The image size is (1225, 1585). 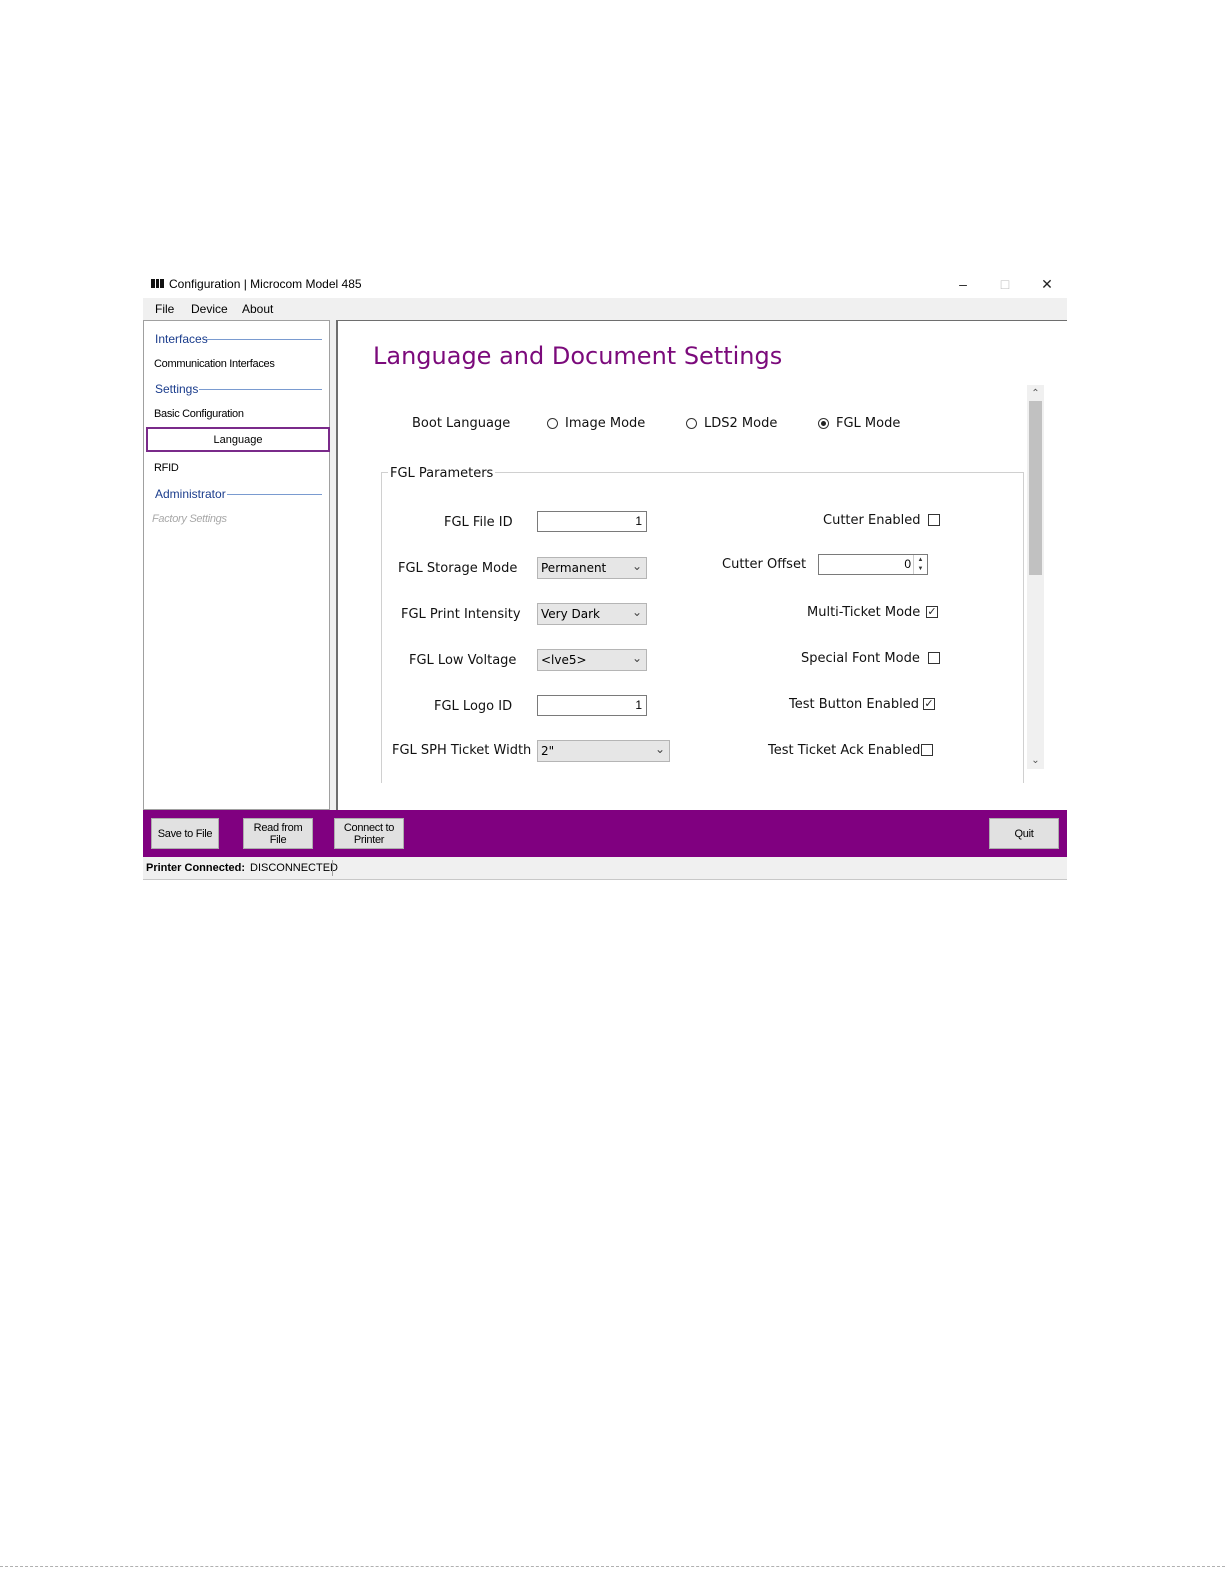 What do you see at coordinates (920, 564) in the screenshot?
I see `stepper-arrows: ▲ ▼` at bounding box center [920, 564].